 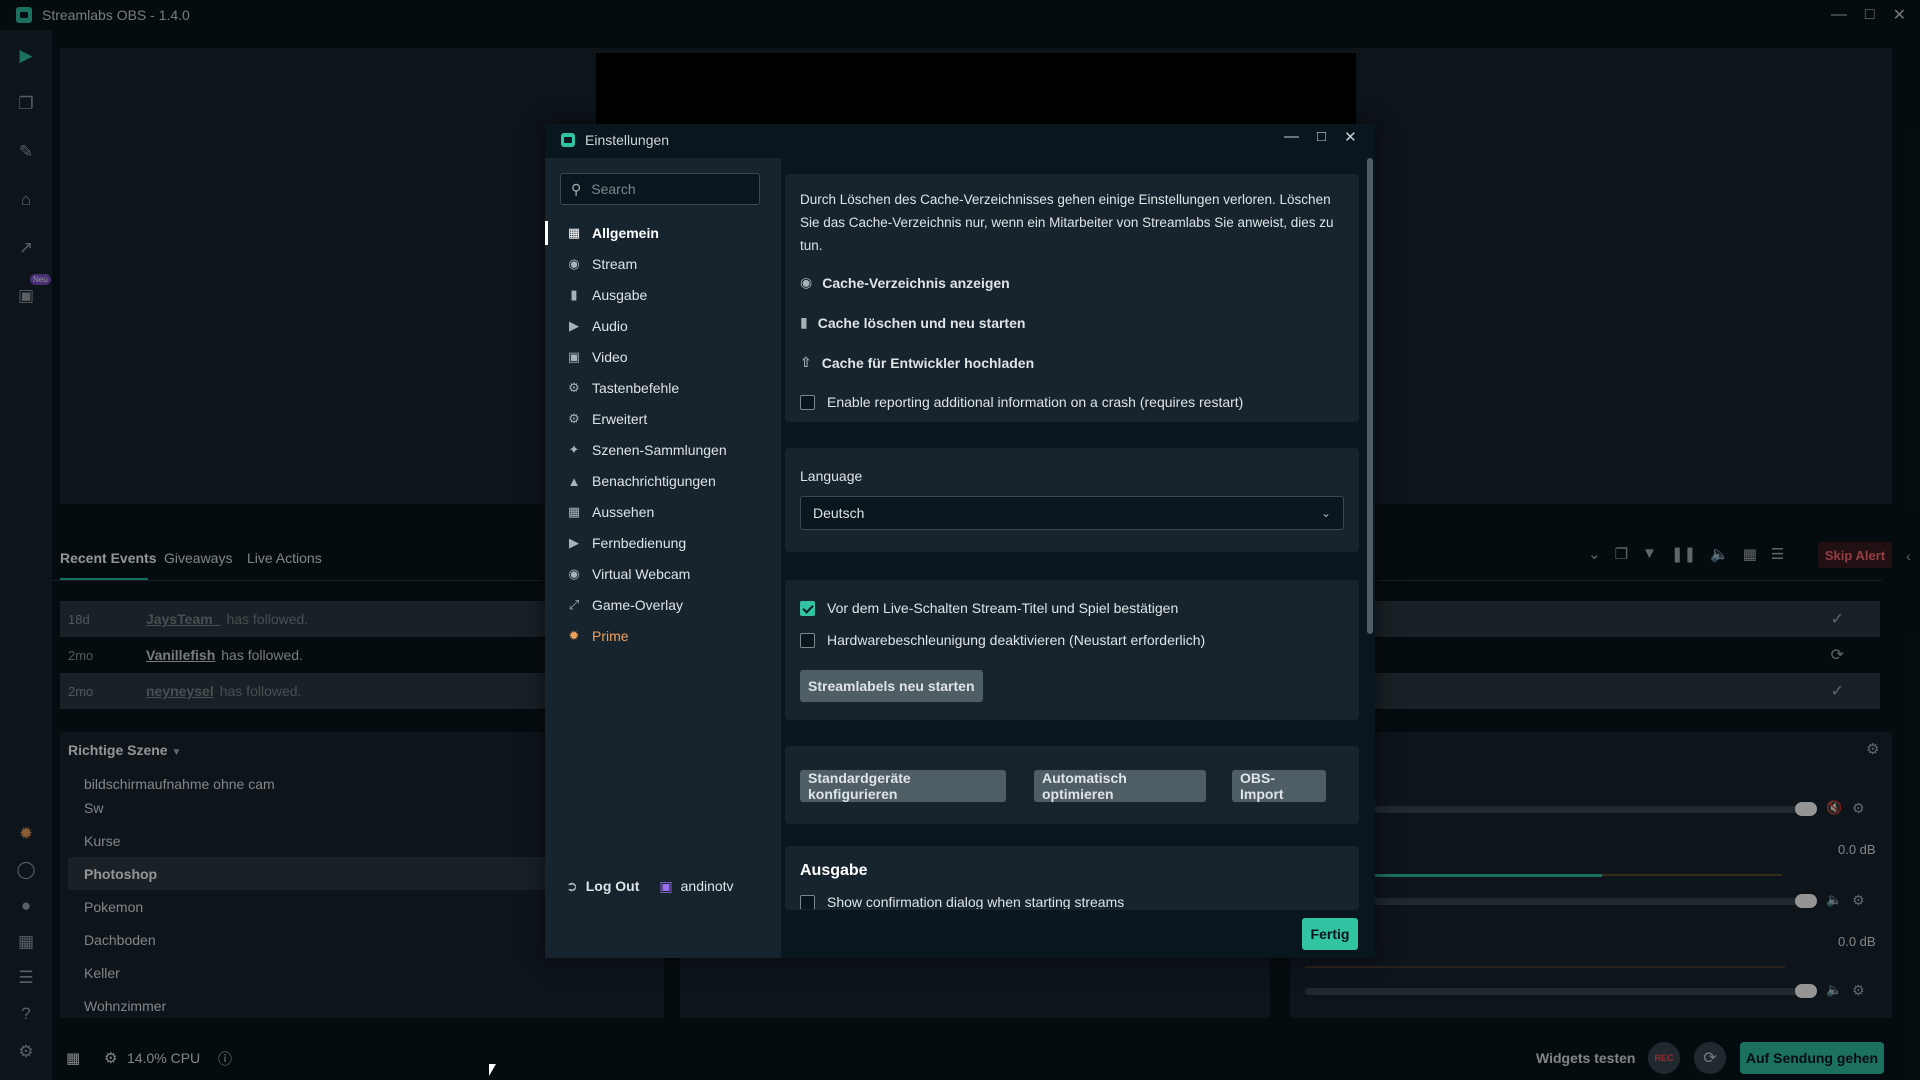 I want to click on upload-icon: ⇧, so click(x=806, y=362).